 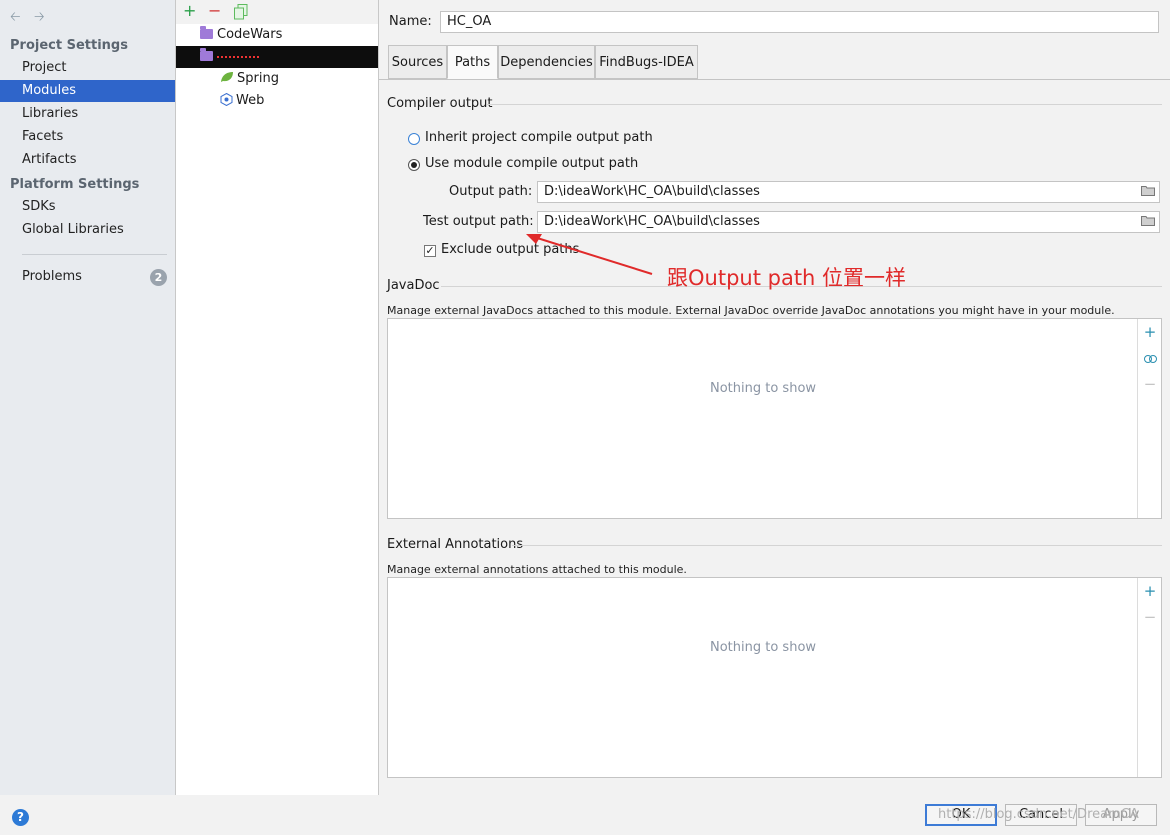 What do you see at coordinates (87, 230) in the screenshot?
I see `sidebar-item-global-libraries: Global Libraries` at bounding box center [87, 230].